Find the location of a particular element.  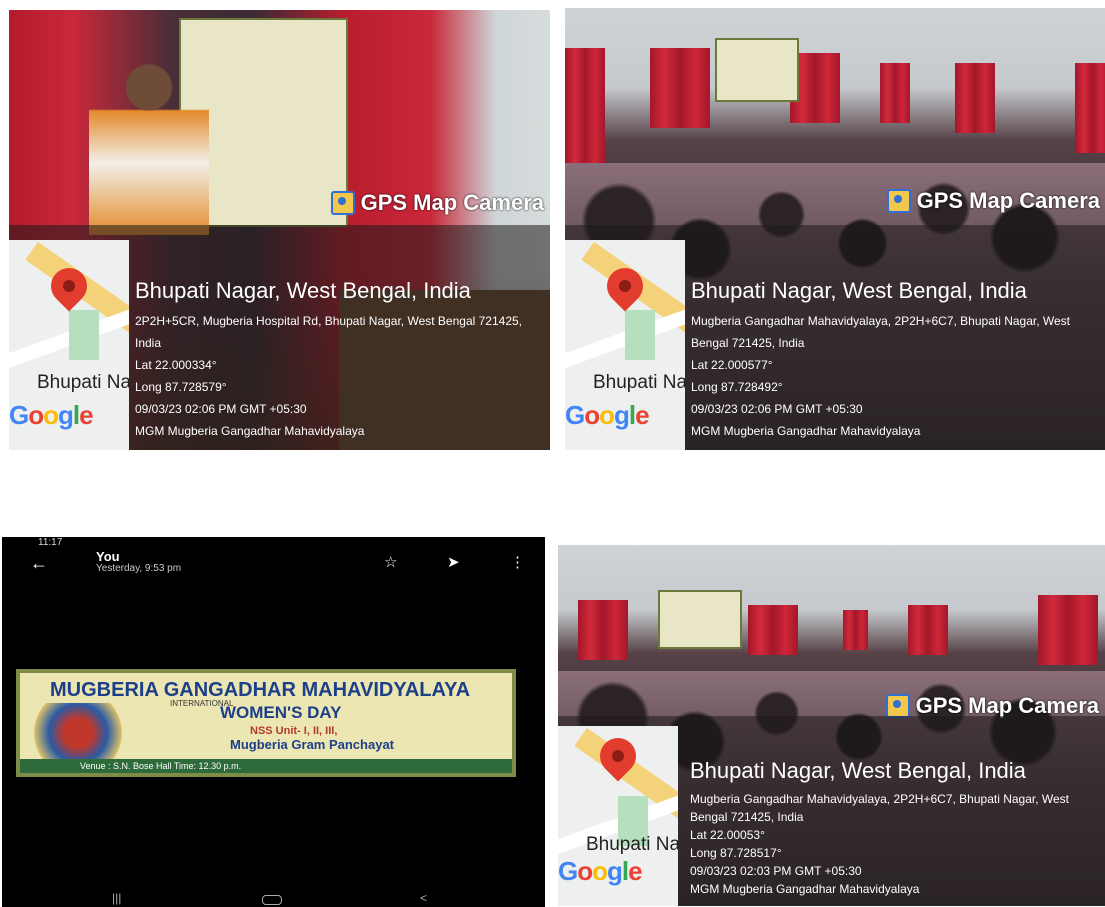

gps-lat: Lat 22.000334° is located at coordinates (176, 365).